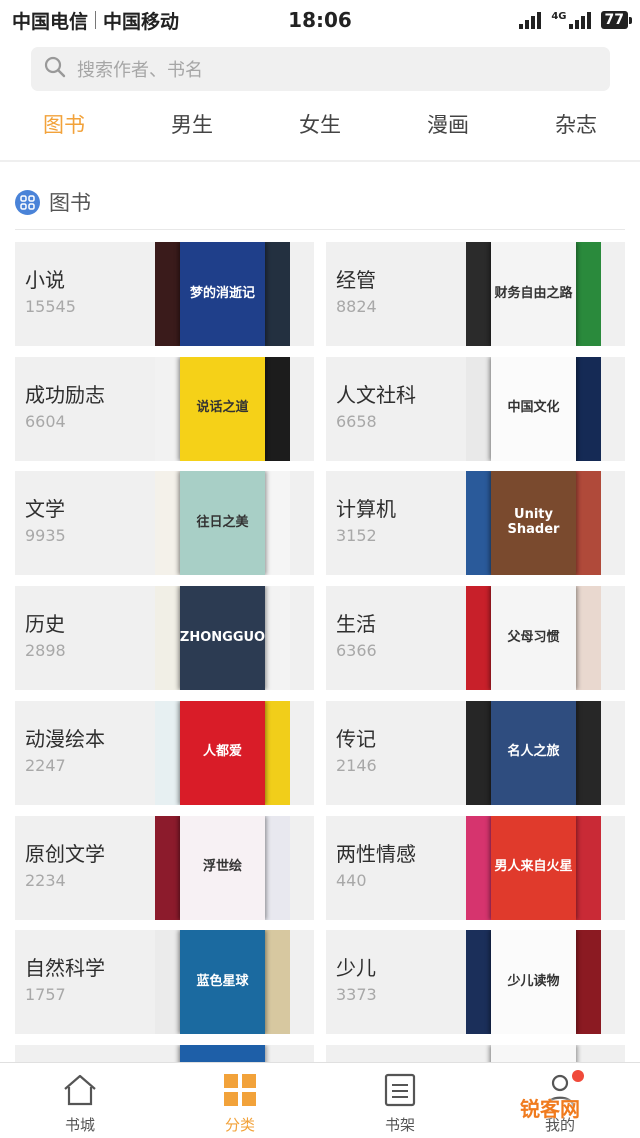 The image size is (640, 1138). I want to click on category-card: 少儿 3373 少儿读物, so click(475, 982).